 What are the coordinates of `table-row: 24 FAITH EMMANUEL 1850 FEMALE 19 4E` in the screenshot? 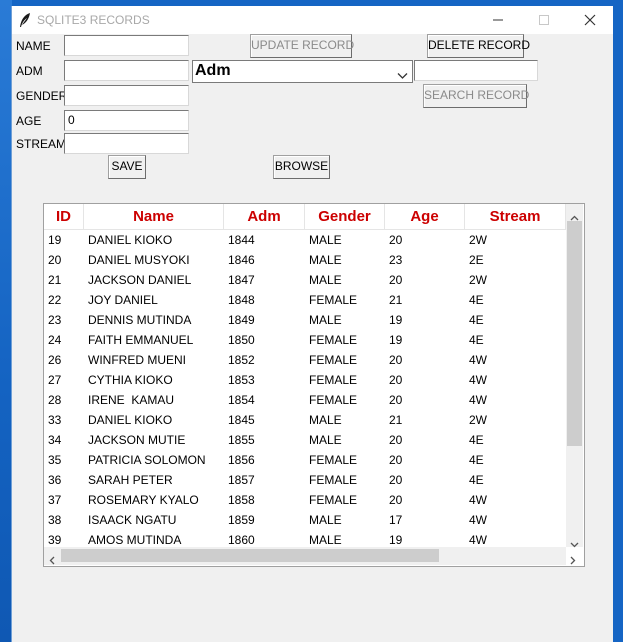 It's located at (305, 340).